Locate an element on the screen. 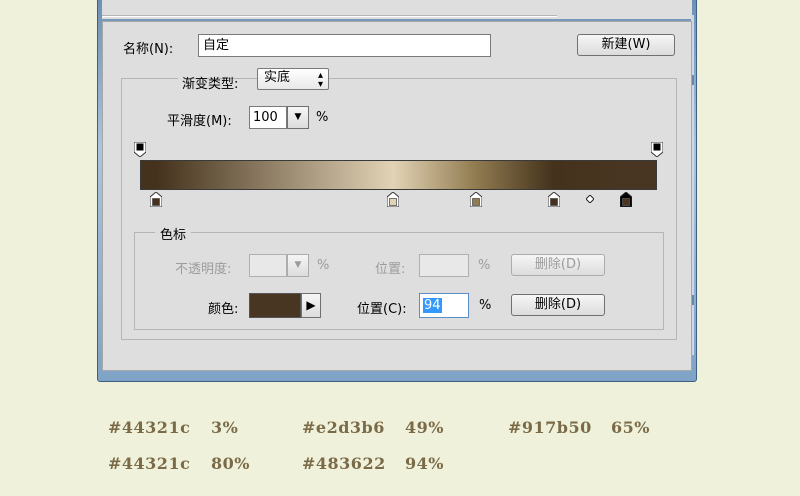 The image size is (800, 496). color-menu-button: ▶ is located at coordinates (311, 305).